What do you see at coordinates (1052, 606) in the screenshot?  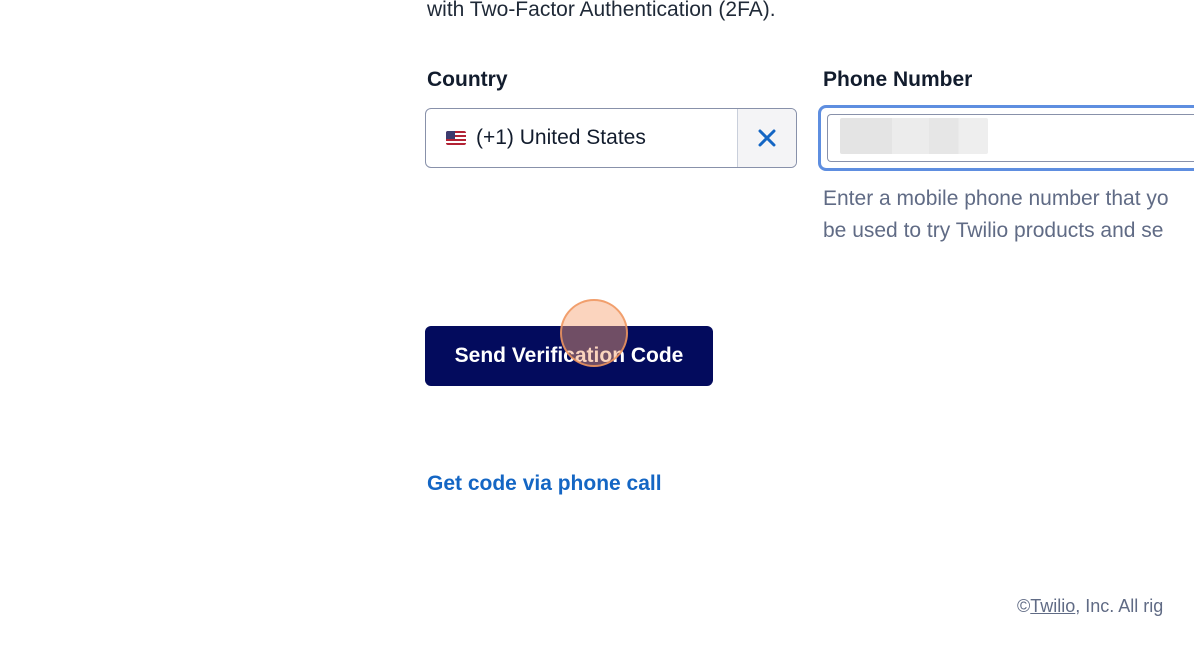 I see `twilio-link: Twilio` at bounding box center [1052, 606].